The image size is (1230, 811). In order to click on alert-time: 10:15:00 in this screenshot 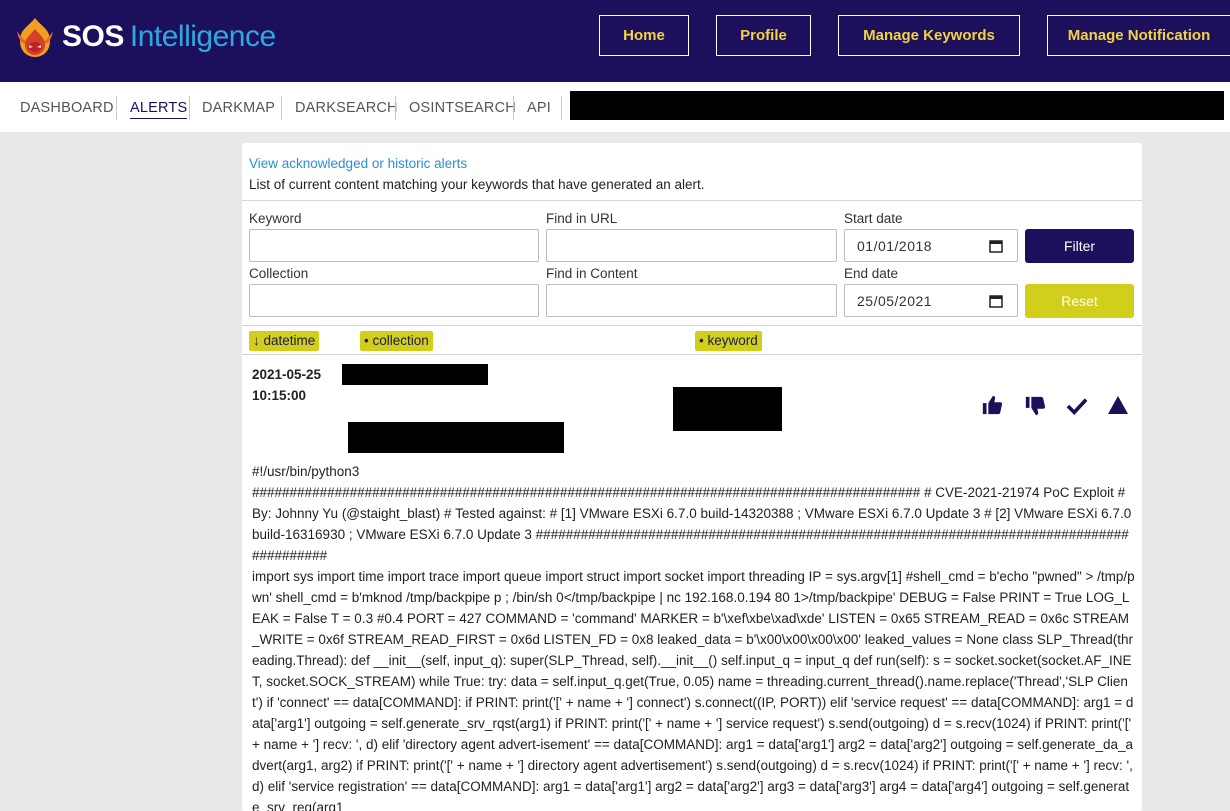, I will do `click(279, 395)`.